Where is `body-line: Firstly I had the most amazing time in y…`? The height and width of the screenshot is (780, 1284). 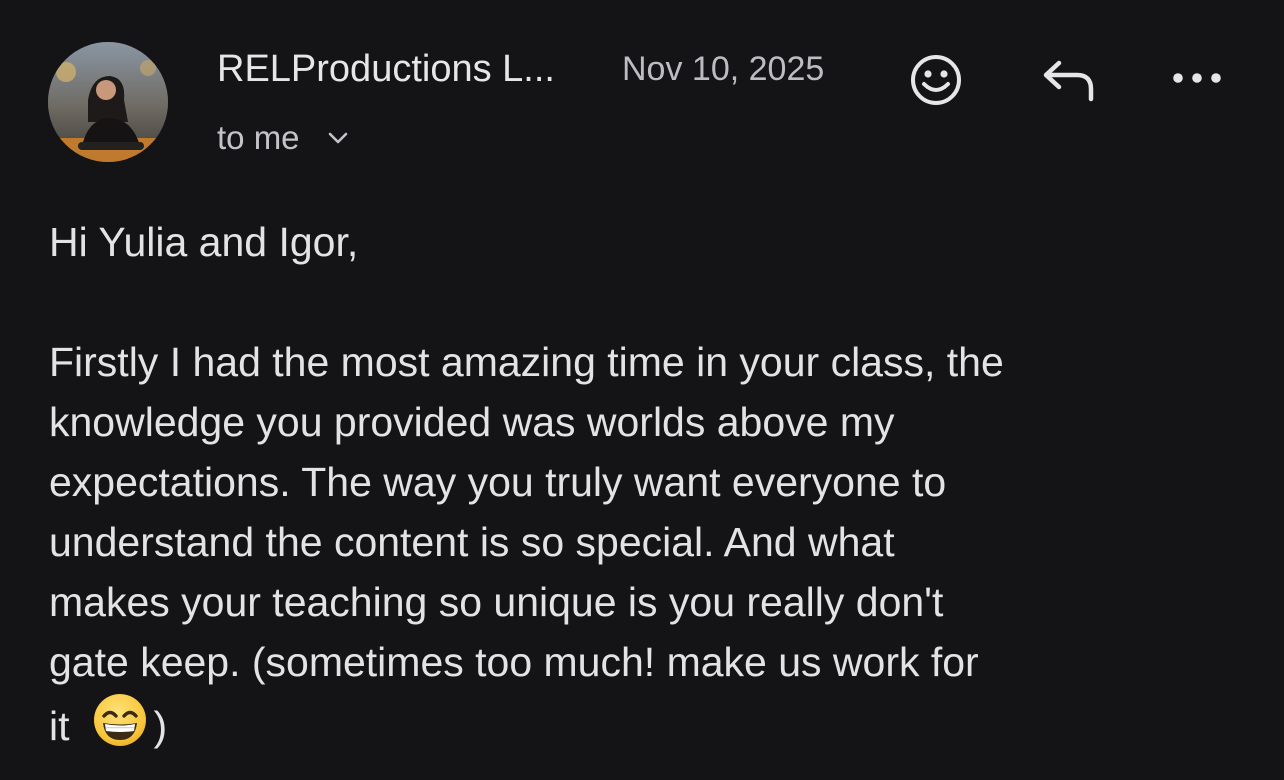
body-line: Firstly I had the most amazing time in y… is located at coordinates (526, 362).